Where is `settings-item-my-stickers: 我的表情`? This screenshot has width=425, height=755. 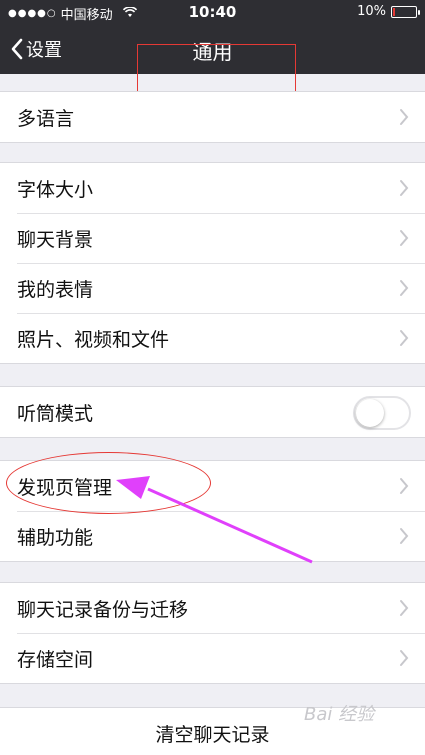 settings-item-my-stickers: 我的表情 is located at coordinates (212, 288).